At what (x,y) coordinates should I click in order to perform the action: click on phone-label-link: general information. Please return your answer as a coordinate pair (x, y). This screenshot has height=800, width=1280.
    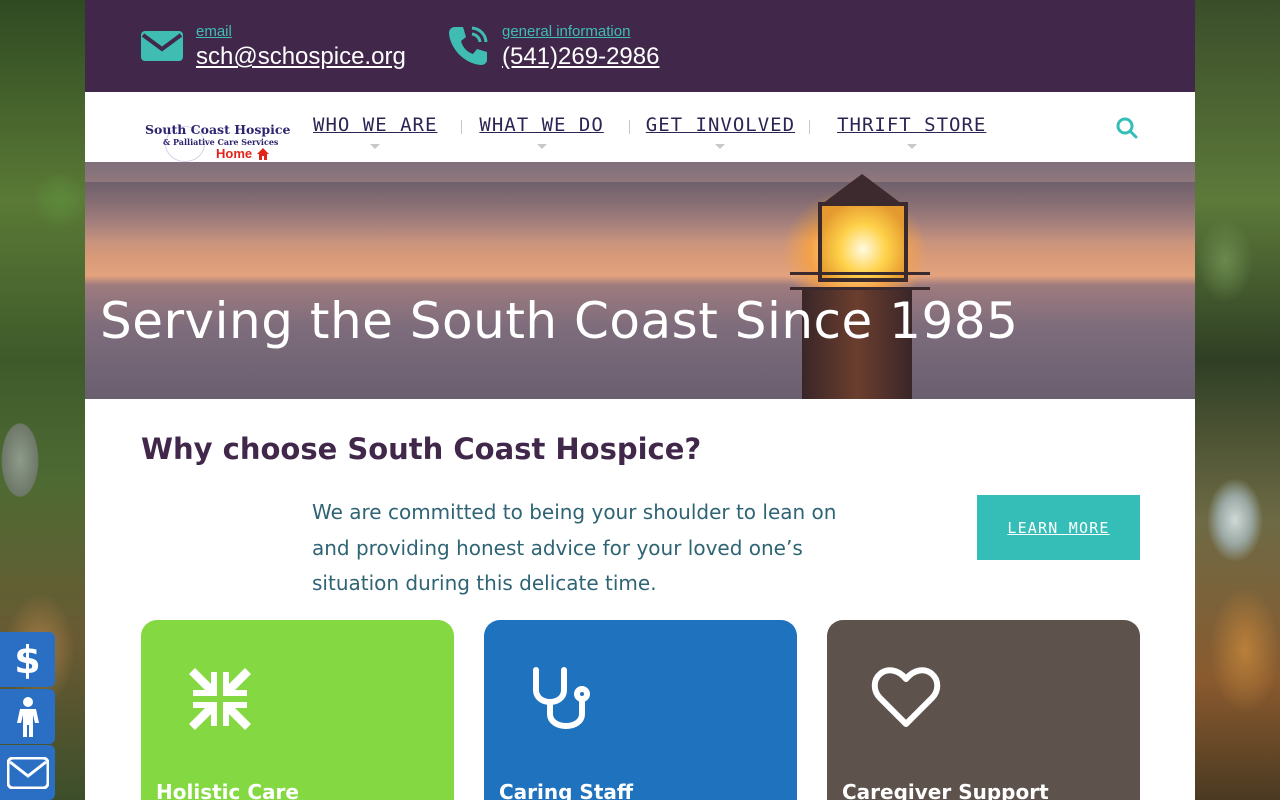
    Looking at the image, I should click on (580, 32).